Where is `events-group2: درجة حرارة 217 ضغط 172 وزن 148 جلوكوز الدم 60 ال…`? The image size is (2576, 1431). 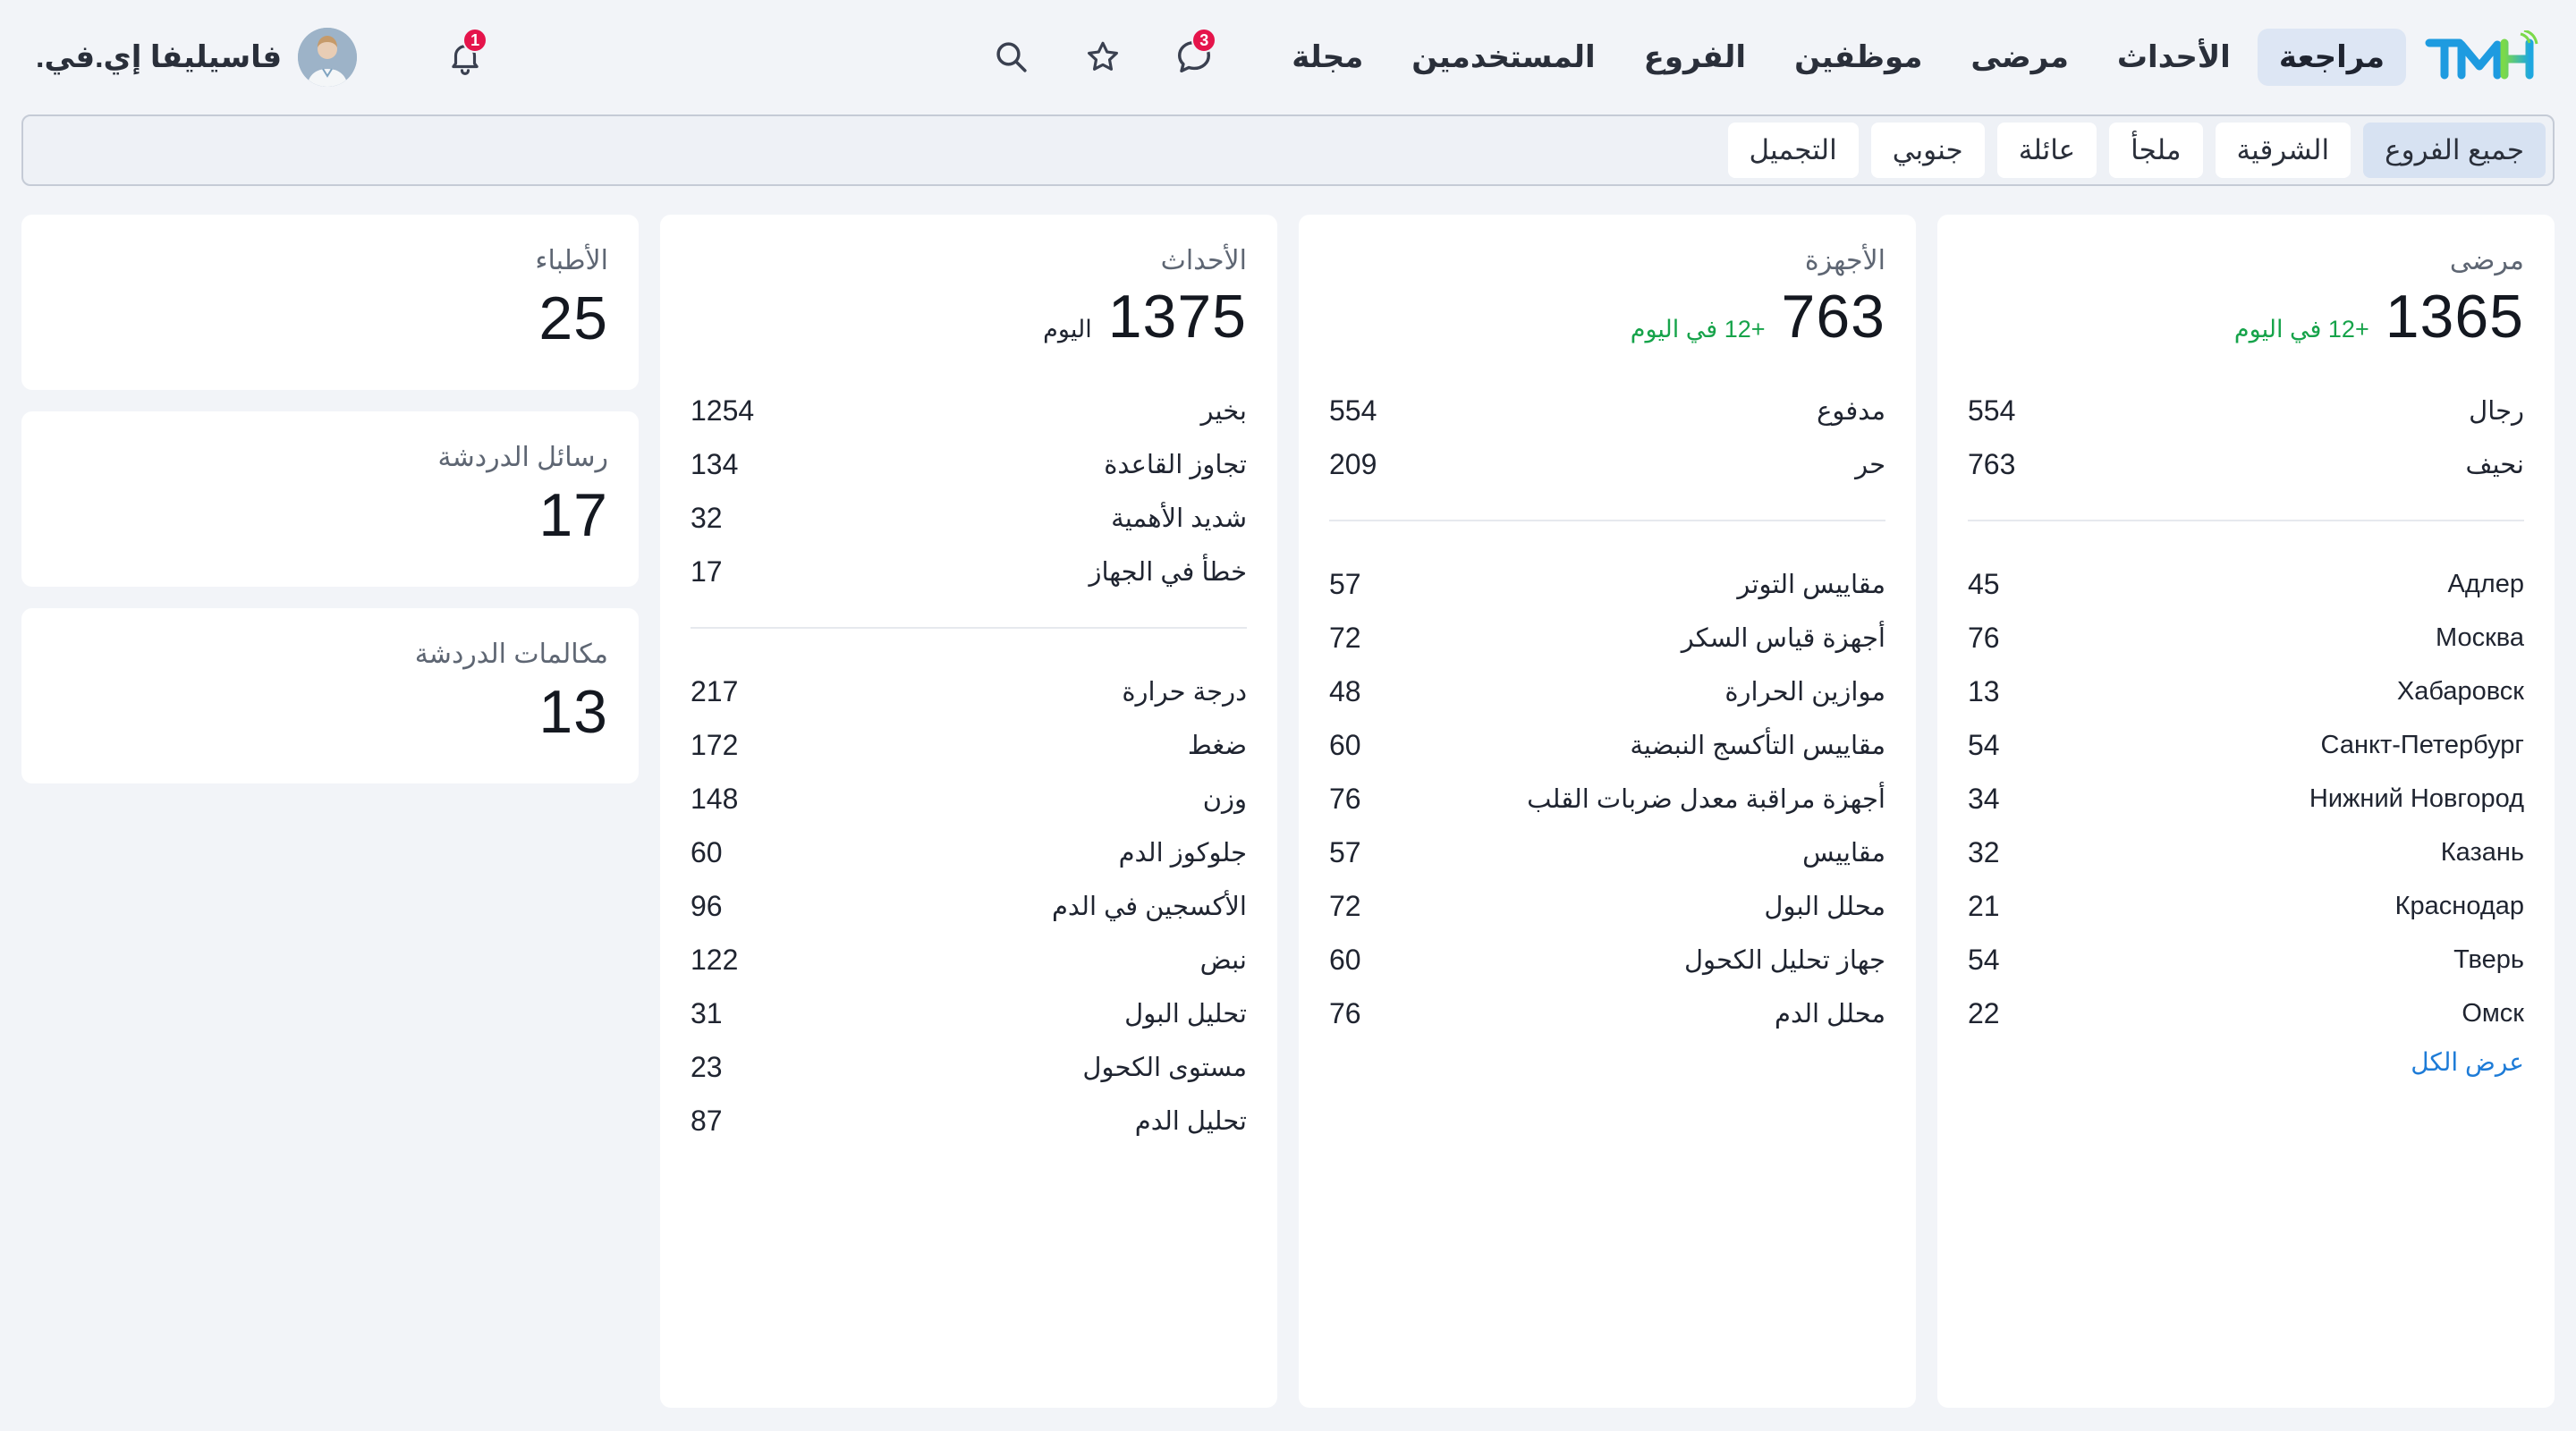 events-group2: درجة حرارة 217 ضغط 172 وزن 148 جلوكوز الدم 60 ال… is located at coordinates (969, 906).